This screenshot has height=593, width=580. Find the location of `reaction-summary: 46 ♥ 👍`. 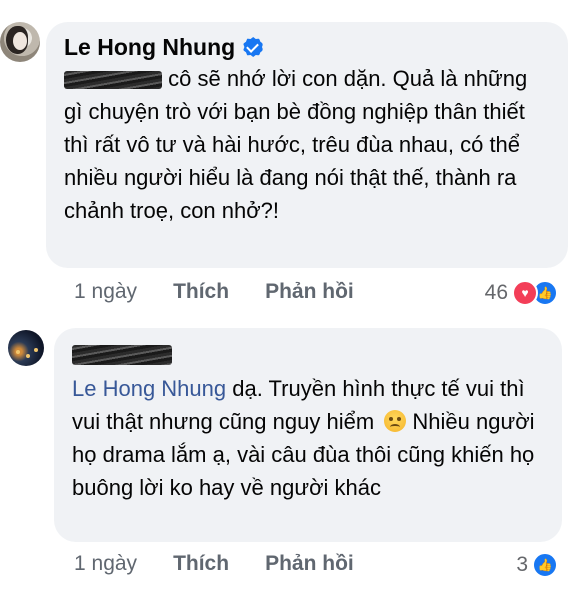

reaction-summary: 46 ♥ 👍 is located at coordinates (521, 293).